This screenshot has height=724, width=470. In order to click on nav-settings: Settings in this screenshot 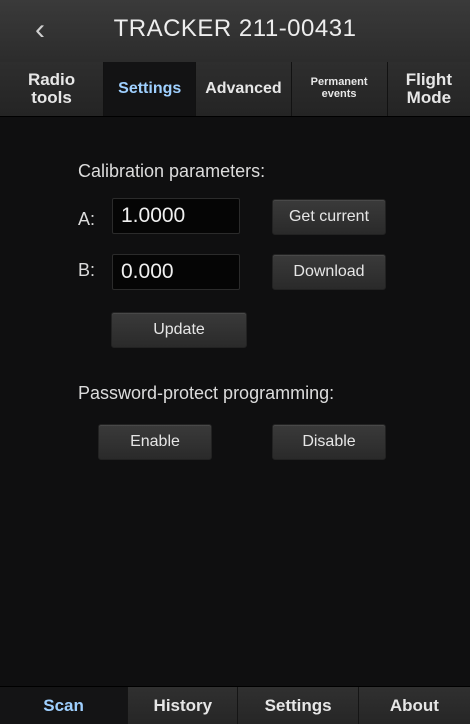, I will do `click(298, 705)`.